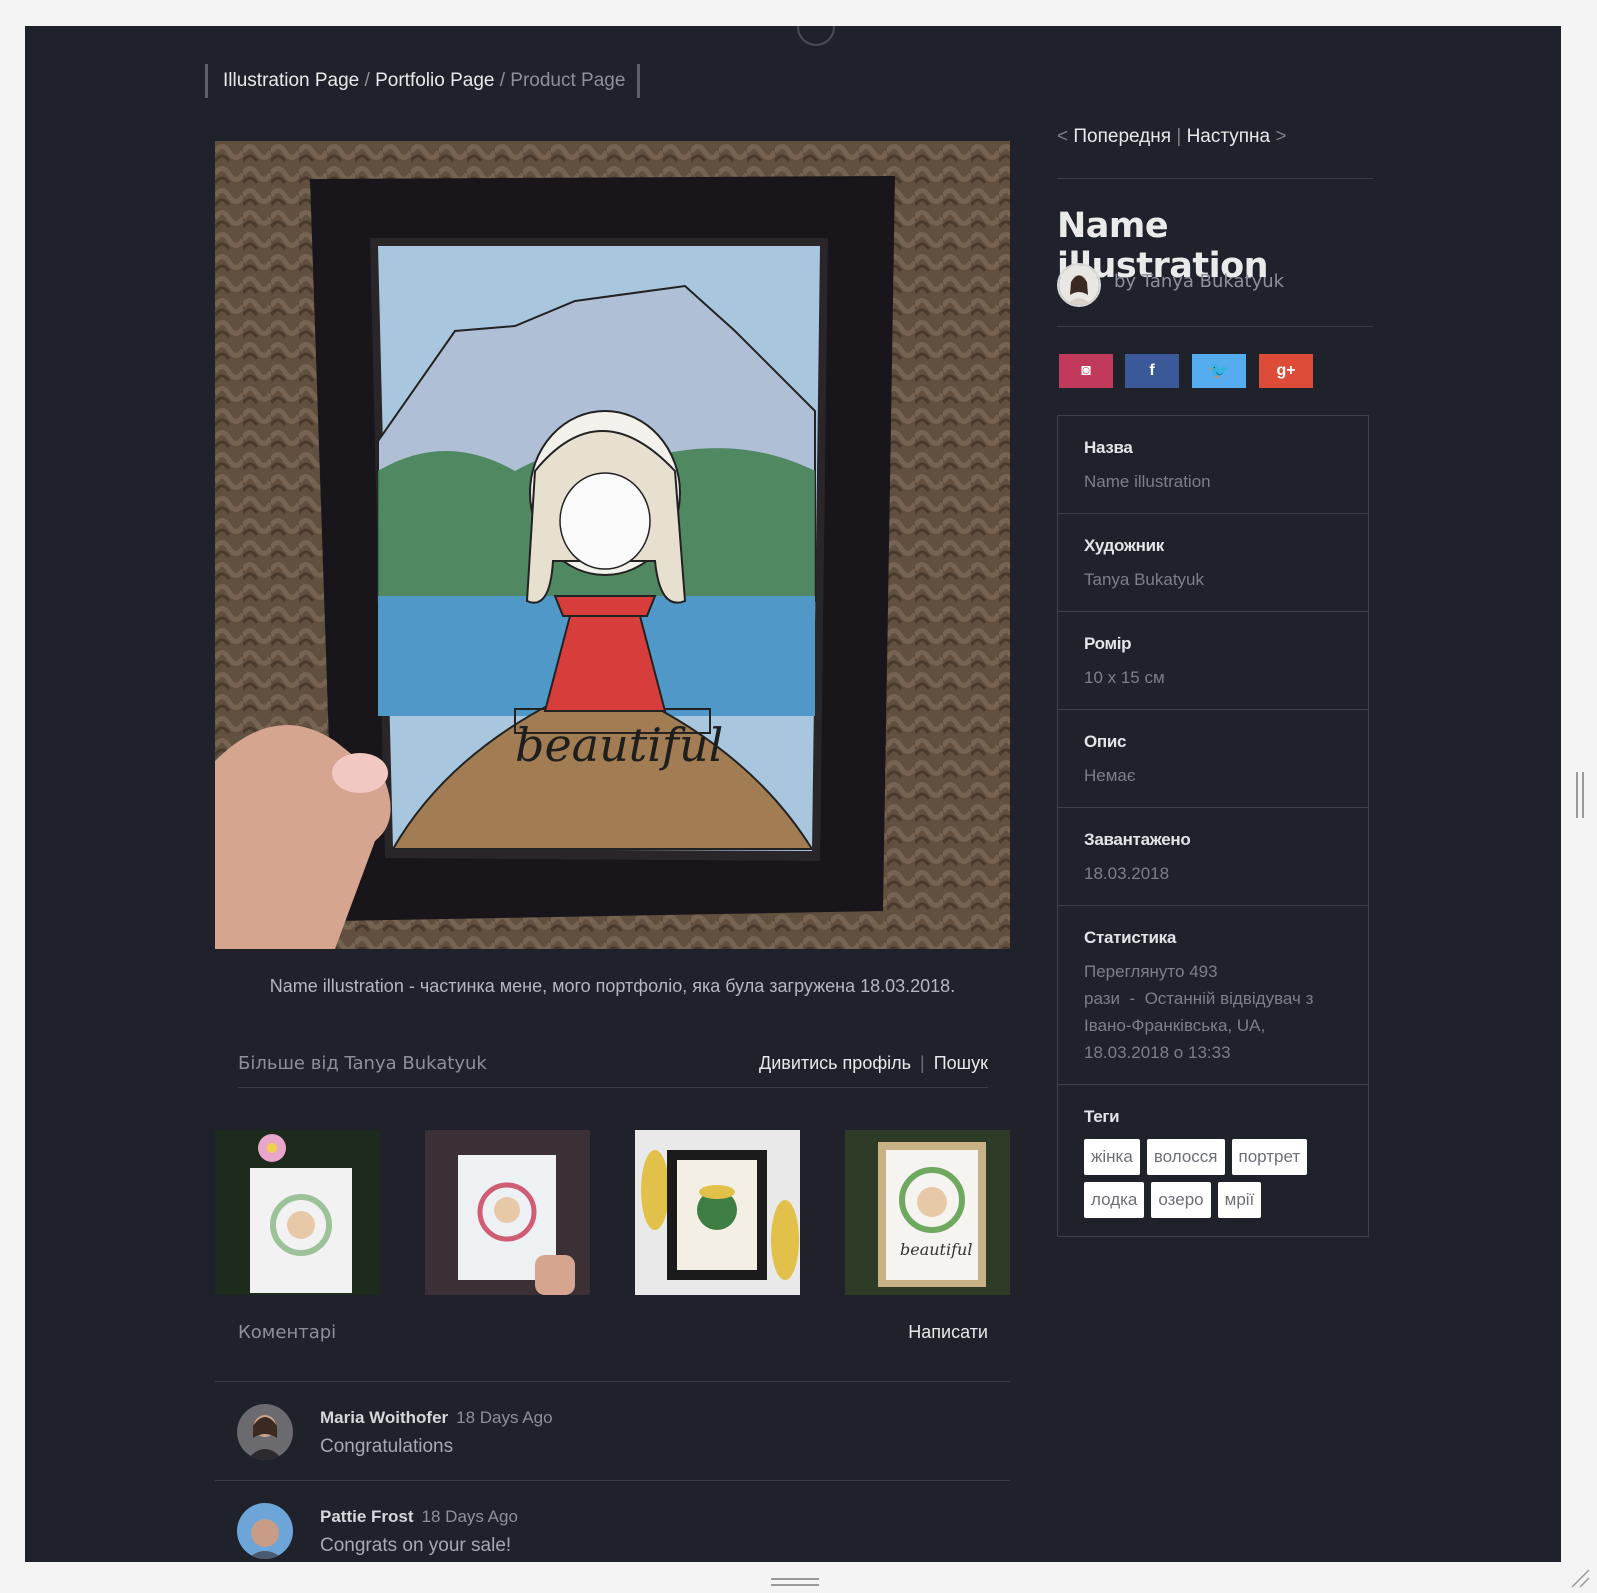  Describe the element at coordinates (1209, 1178) in the screenshot. I see `tag-list: жінка волосся портрет лодка озеро мрії` at that location.